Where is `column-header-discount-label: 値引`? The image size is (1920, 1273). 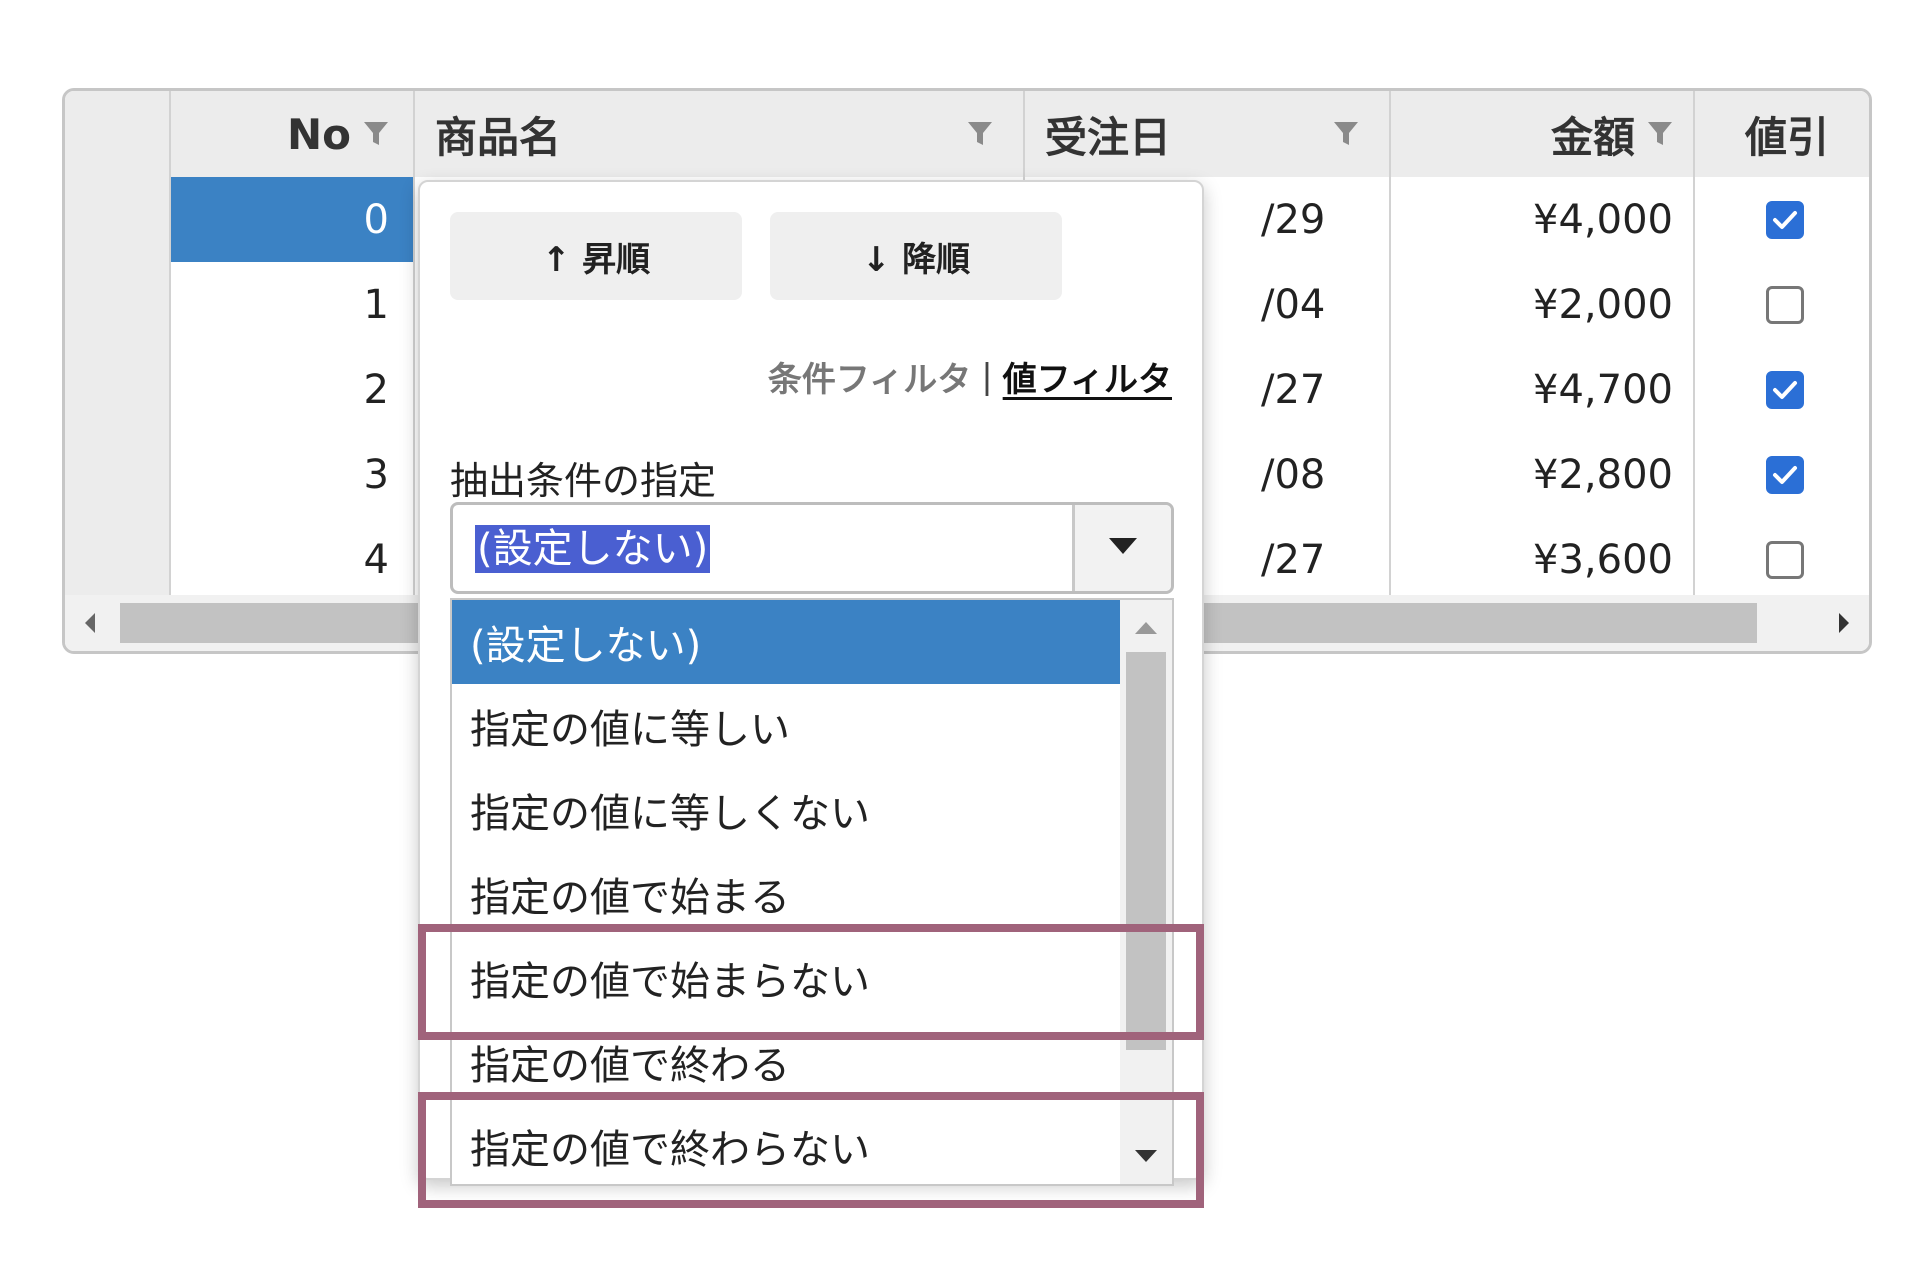
column-header-discount-label: 値引 is located at coordinates (1787, 137).